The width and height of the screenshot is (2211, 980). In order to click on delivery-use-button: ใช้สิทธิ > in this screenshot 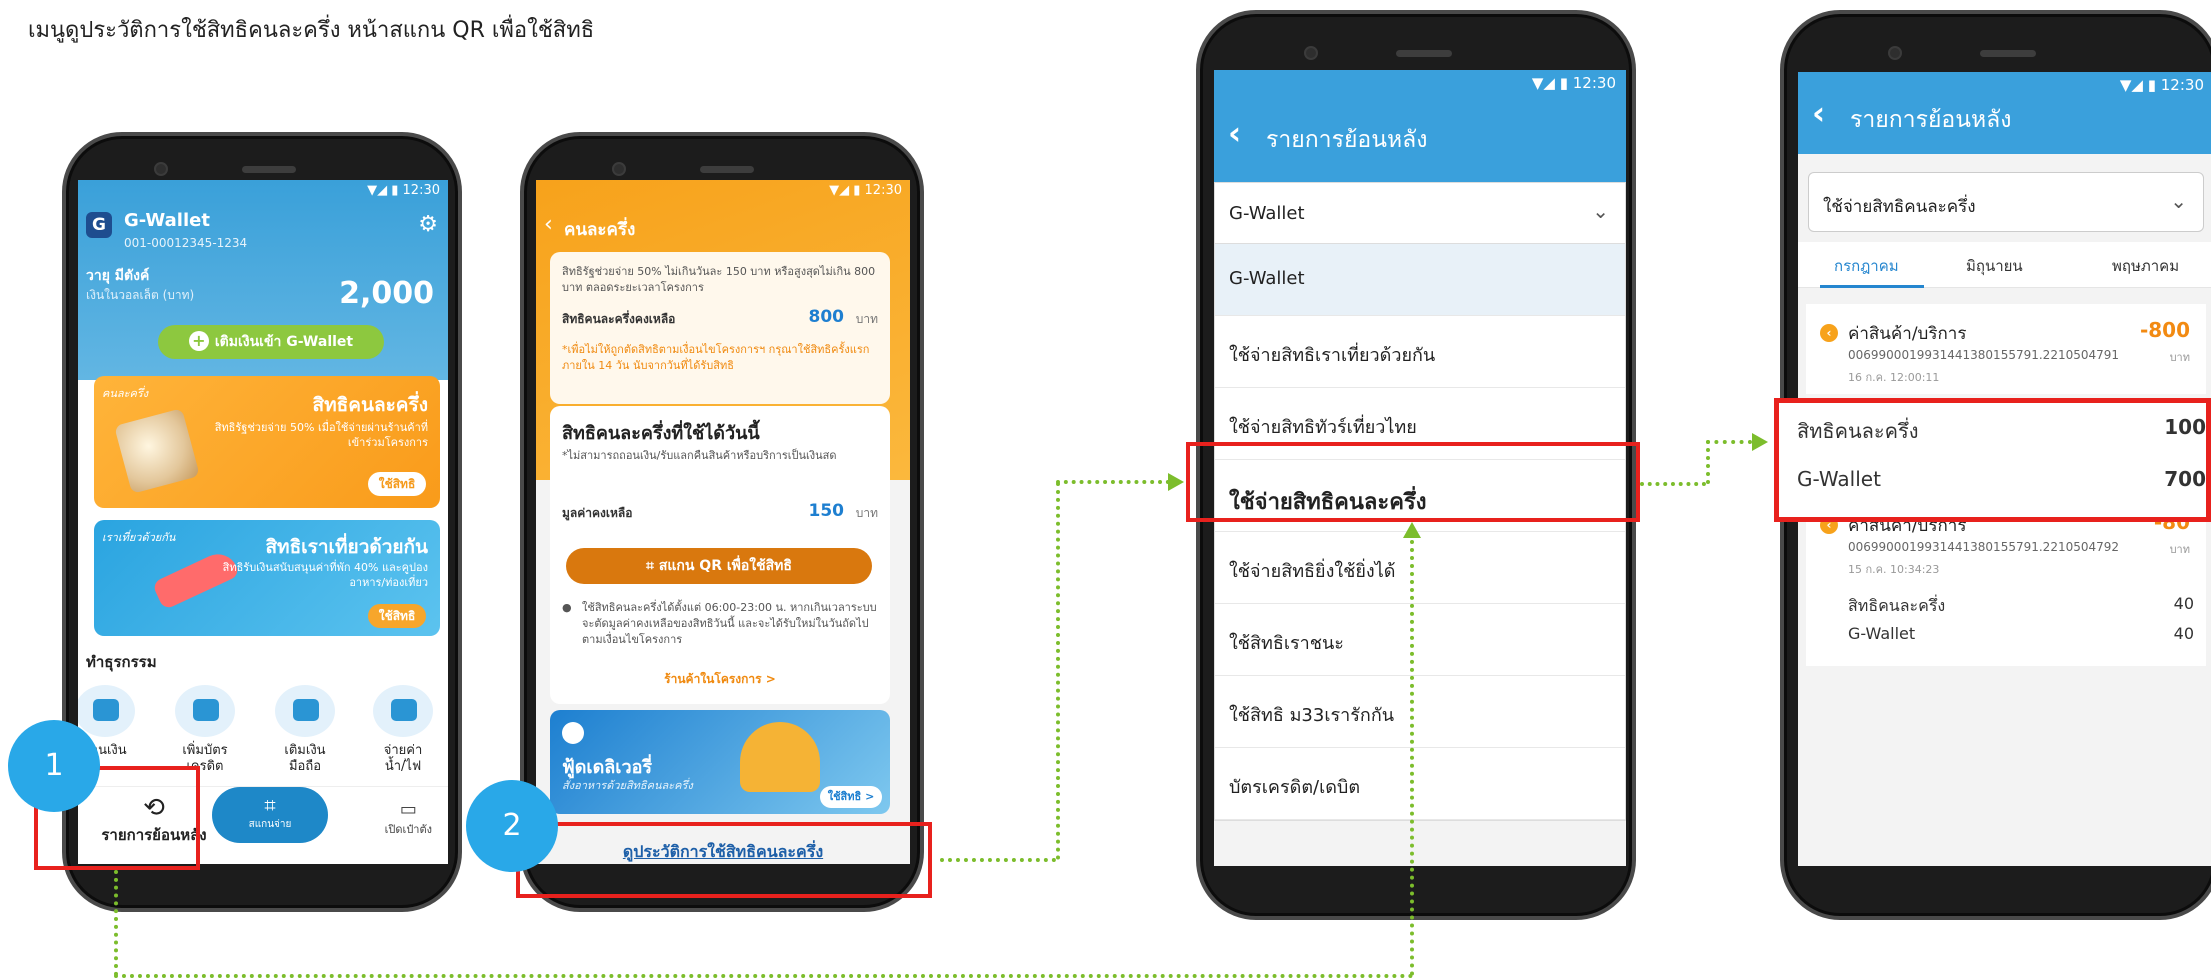, I will do `click(851, 797)`.